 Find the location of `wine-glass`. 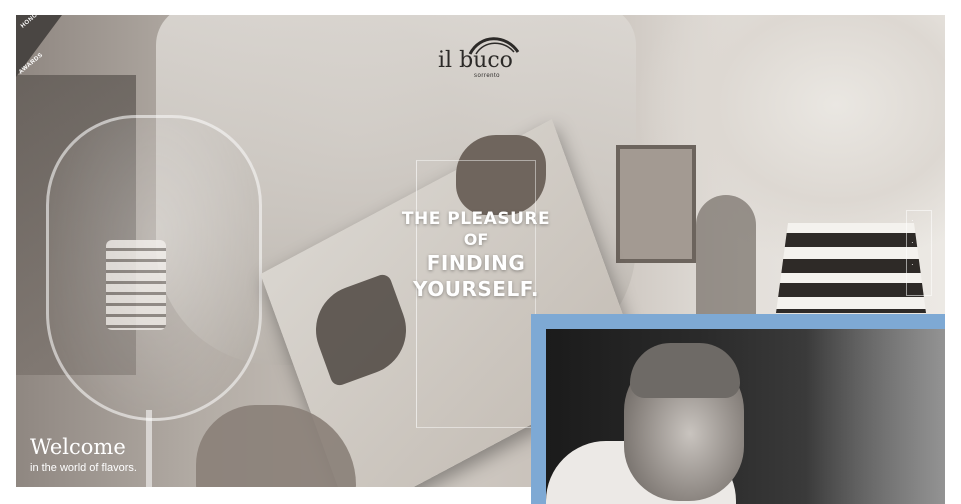

wine-glass is located at coordinates (154, 268).